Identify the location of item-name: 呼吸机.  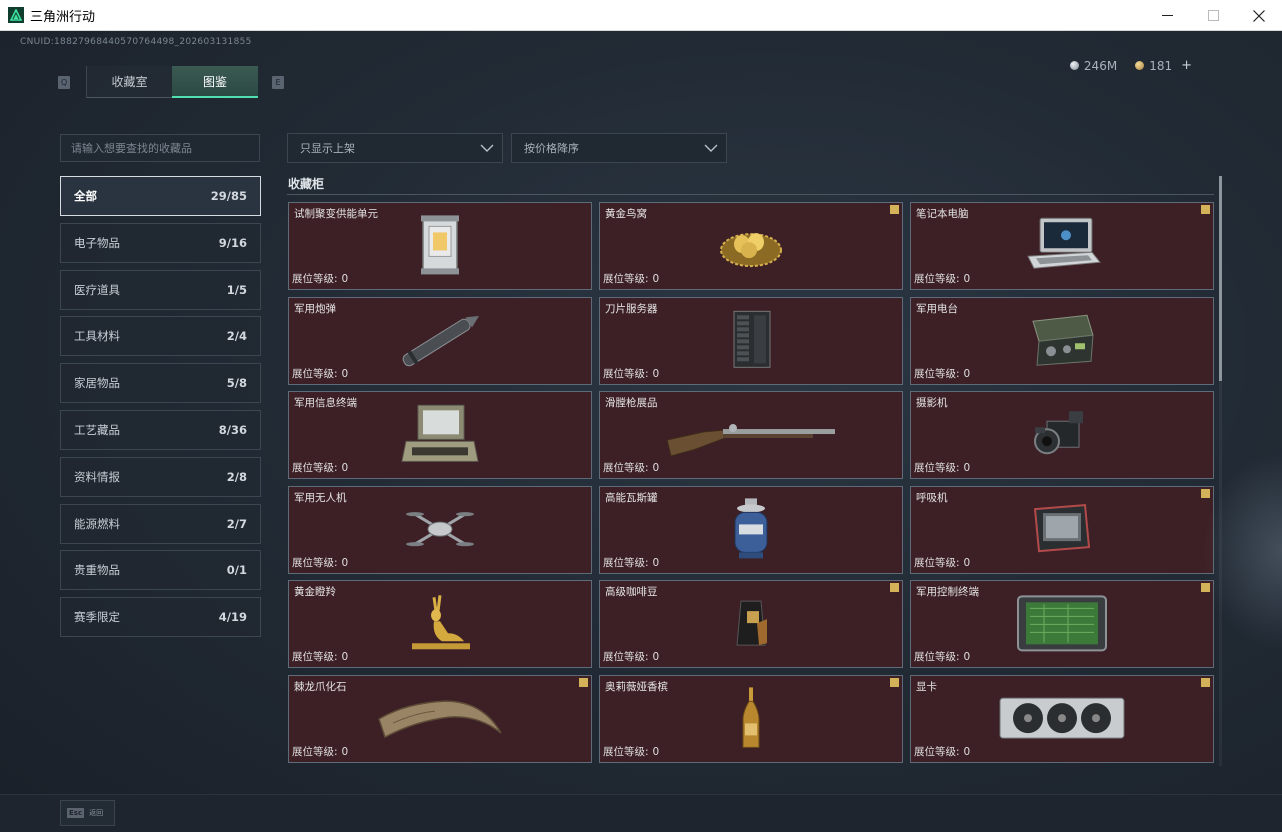
(932, 497).